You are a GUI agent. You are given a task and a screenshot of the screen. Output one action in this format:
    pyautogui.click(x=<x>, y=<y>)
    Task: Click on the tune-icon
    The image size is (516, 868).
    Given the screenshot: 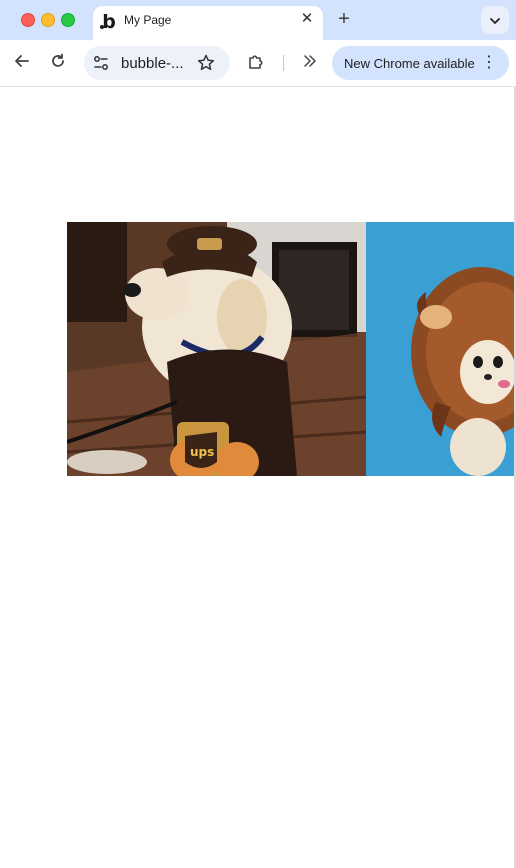 What is the action you would take?
    pyautogui.click(x=101, y=63)
    